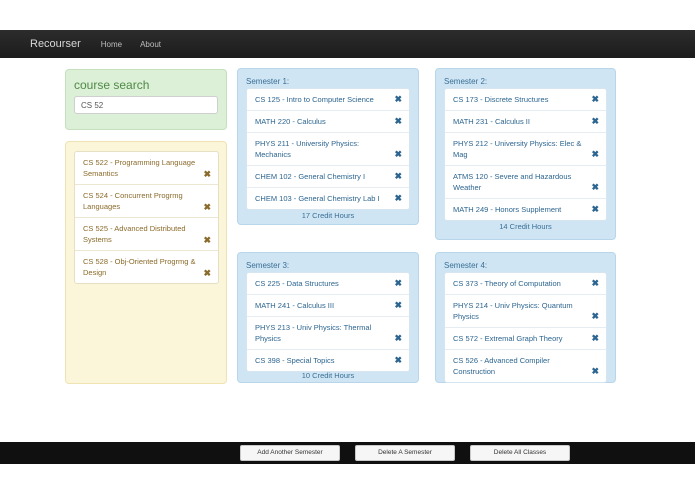 The image size is (695, 494). I want to click on course-item: MATH 249 - Honors Supplement ✖, so click(525, 209).